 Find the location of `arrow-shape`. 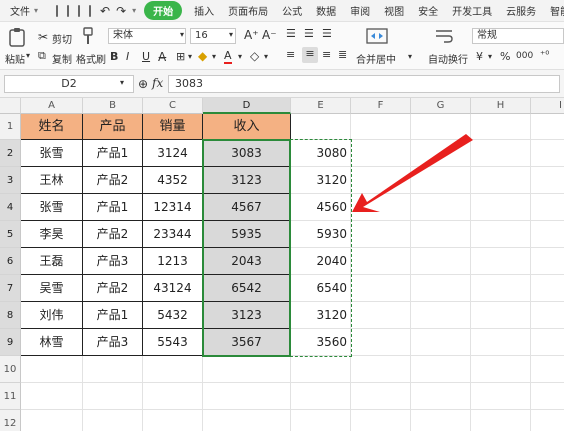

arrow-shape is located at coordinates (412, 173).